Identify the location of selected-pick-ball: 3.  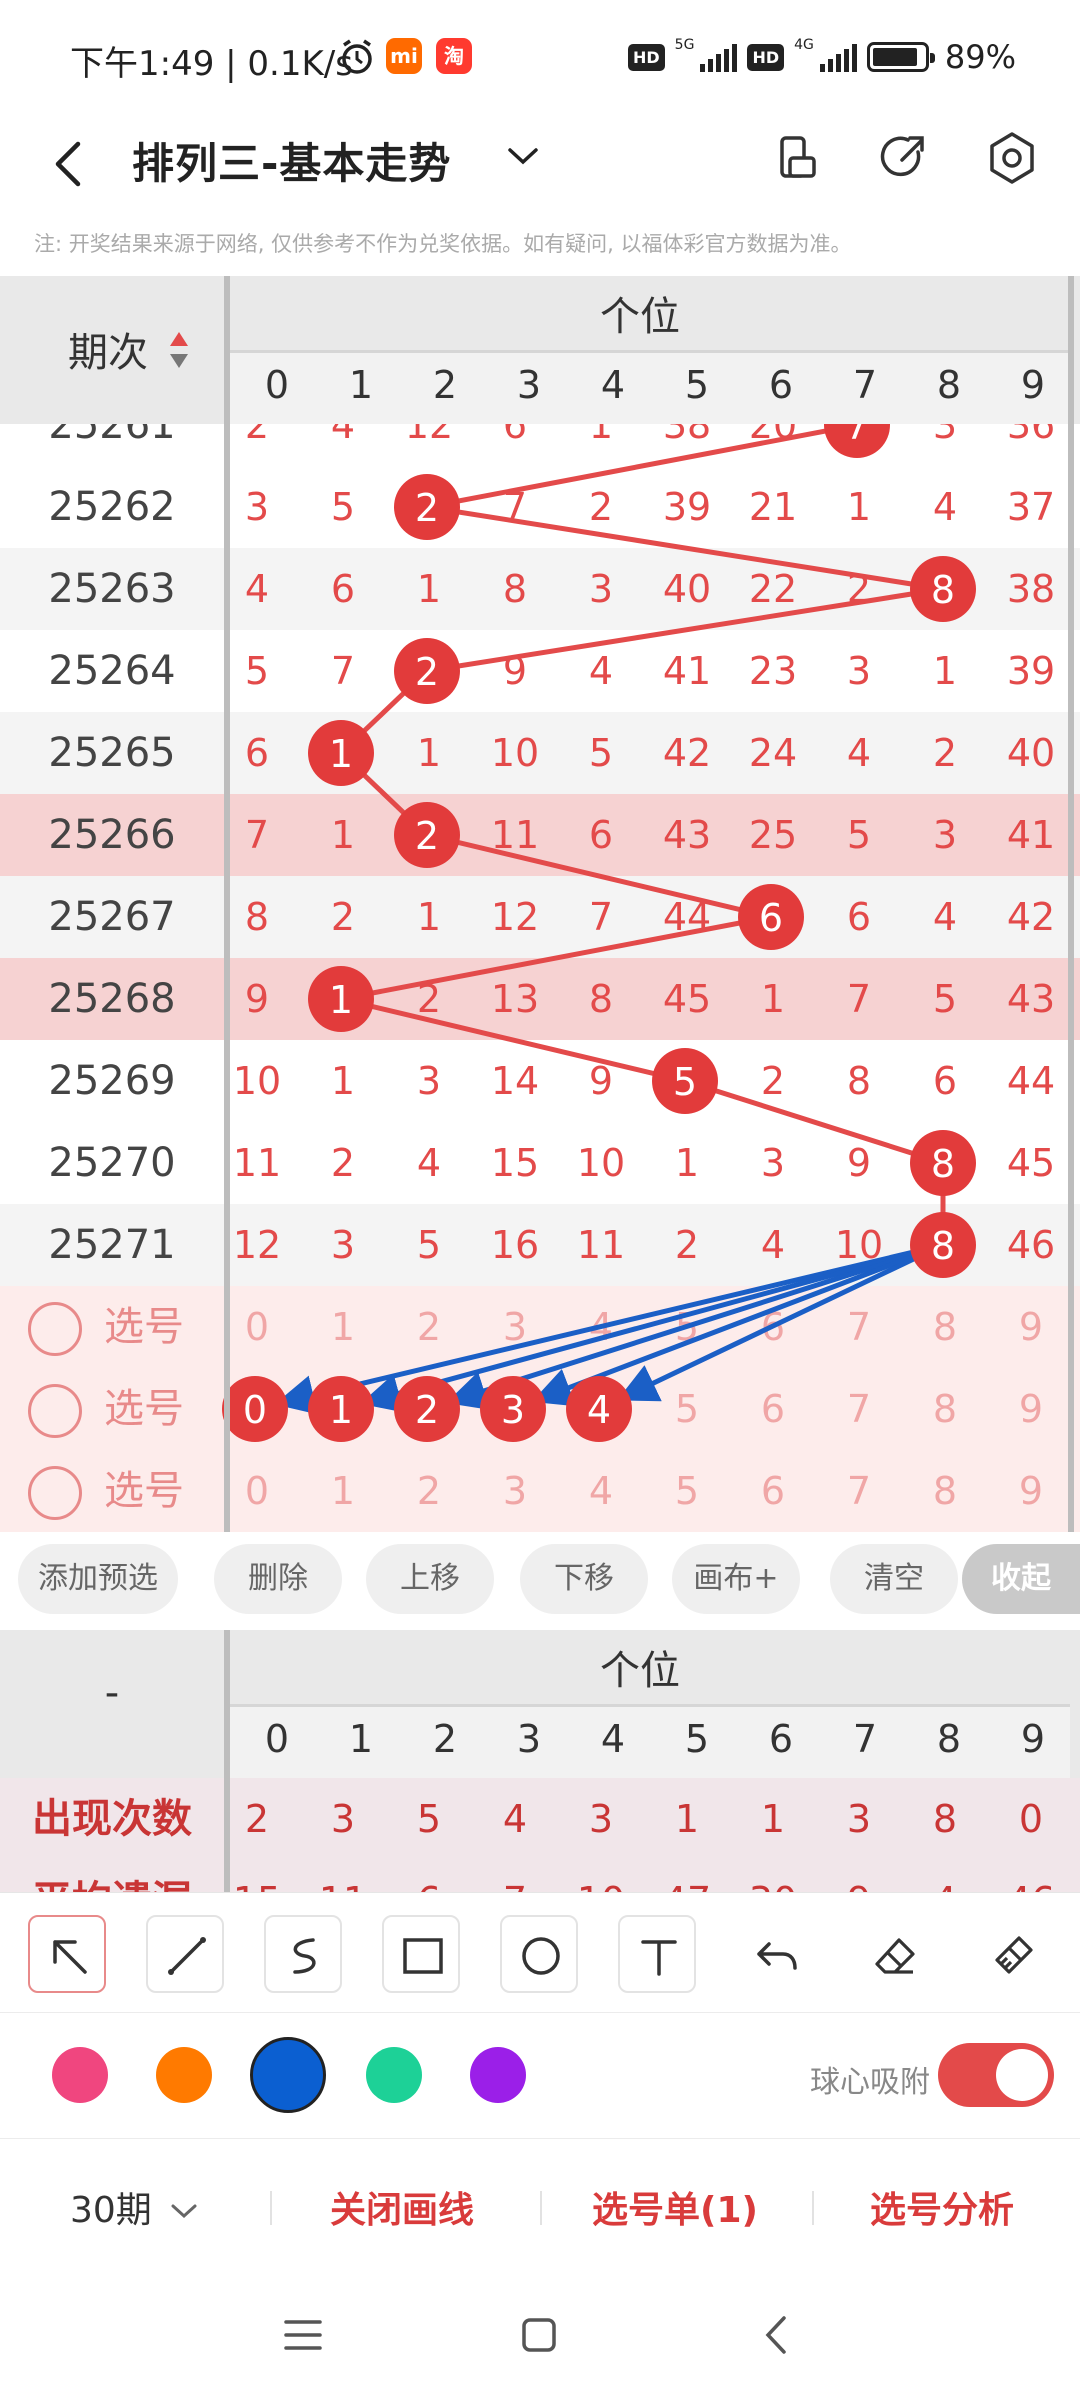
(513, 1409).